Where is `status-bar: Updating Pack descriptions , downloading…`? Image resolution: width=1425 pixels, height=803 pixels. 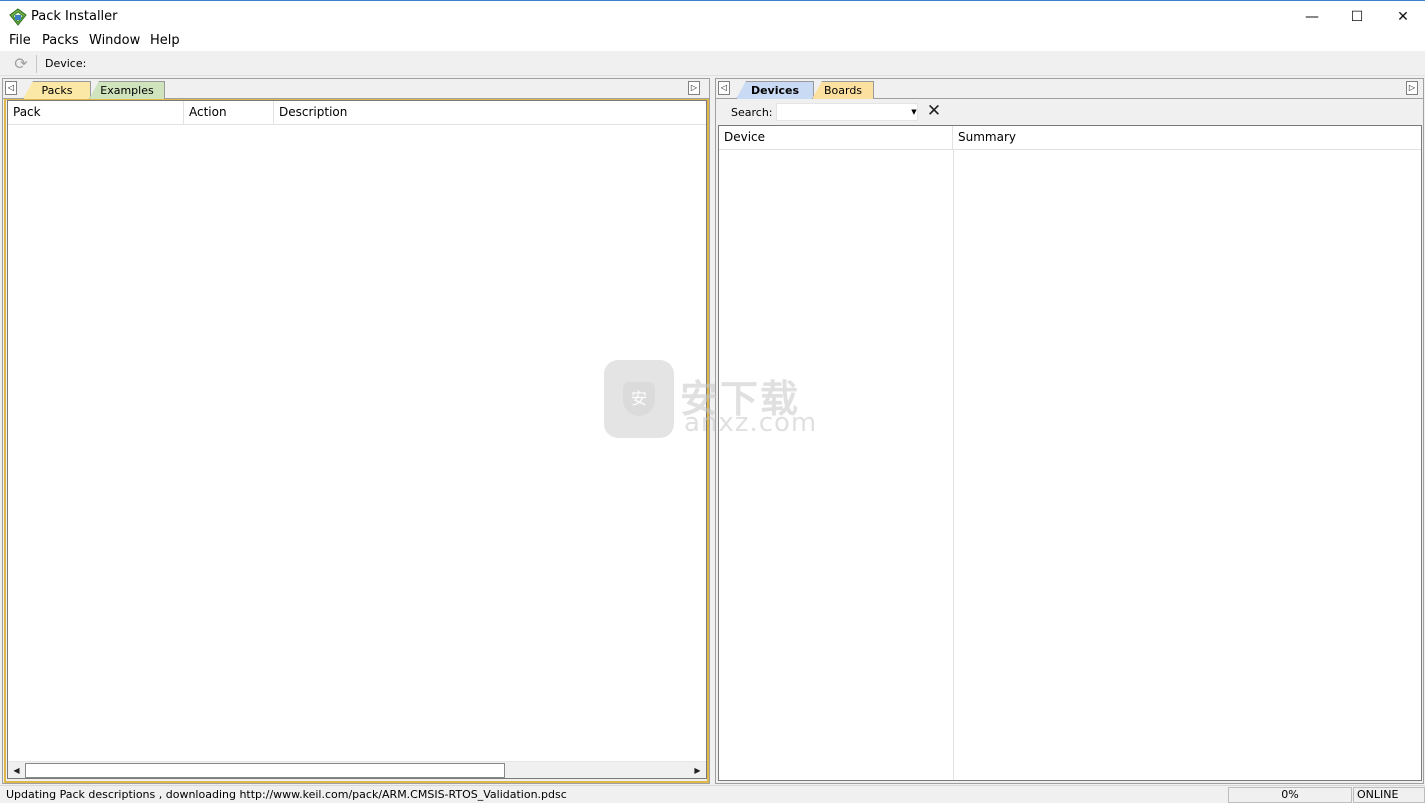
status-bar: Updating Pack descriptions , downloading… is located at coordinates (712, 794).